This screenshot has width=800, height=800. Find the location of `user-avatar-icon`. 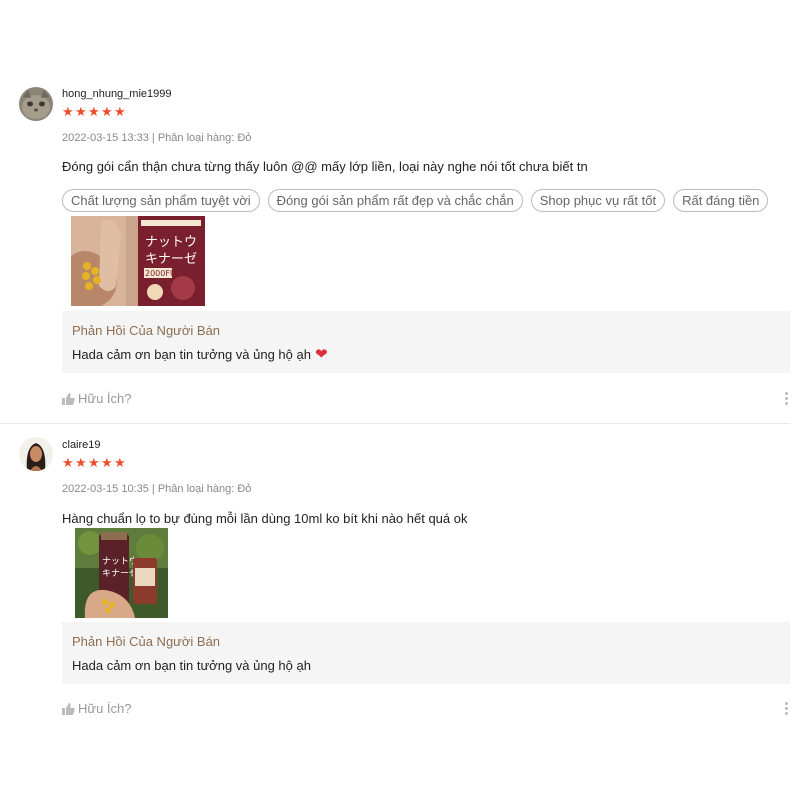

user-avatar-icon is located at coordinates (36, 454).